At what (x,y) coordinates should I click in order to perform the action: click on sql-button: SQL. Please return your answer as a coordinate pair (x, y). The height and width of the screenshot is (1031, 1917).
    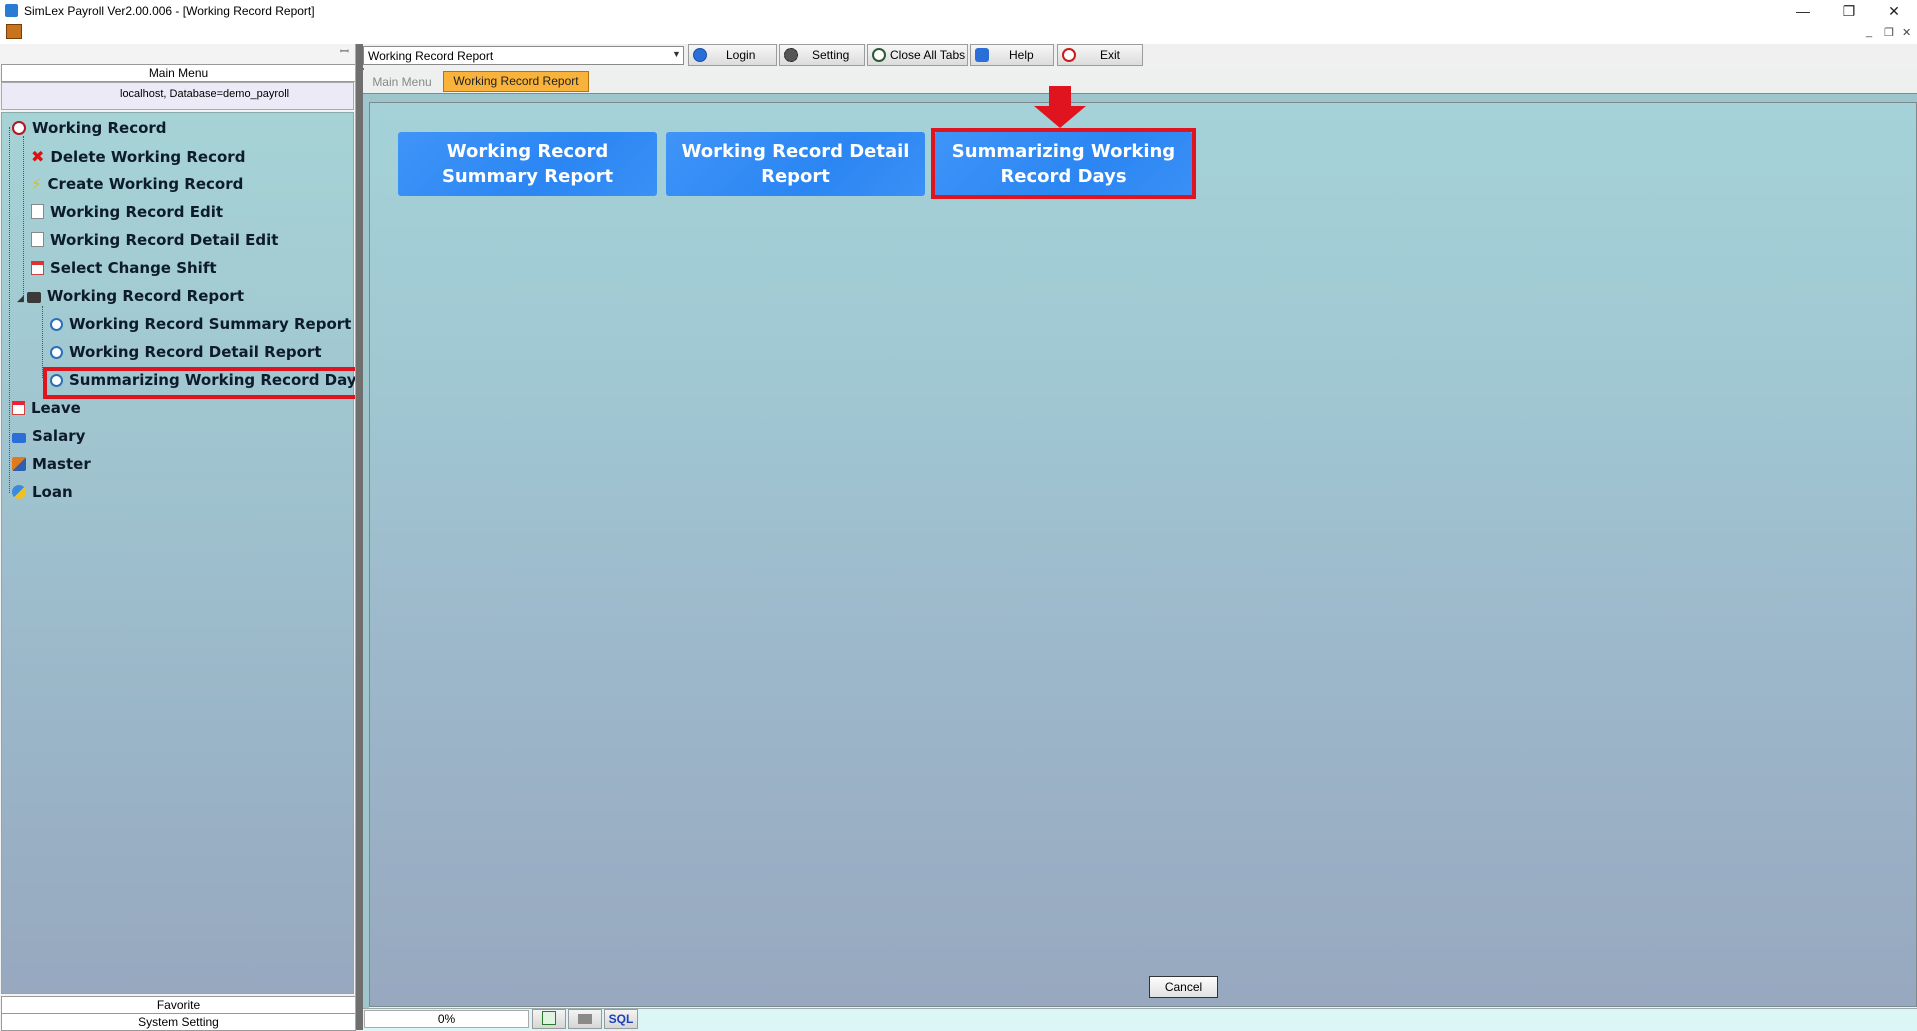
    Looking at the image, I should click on (621, 1019).